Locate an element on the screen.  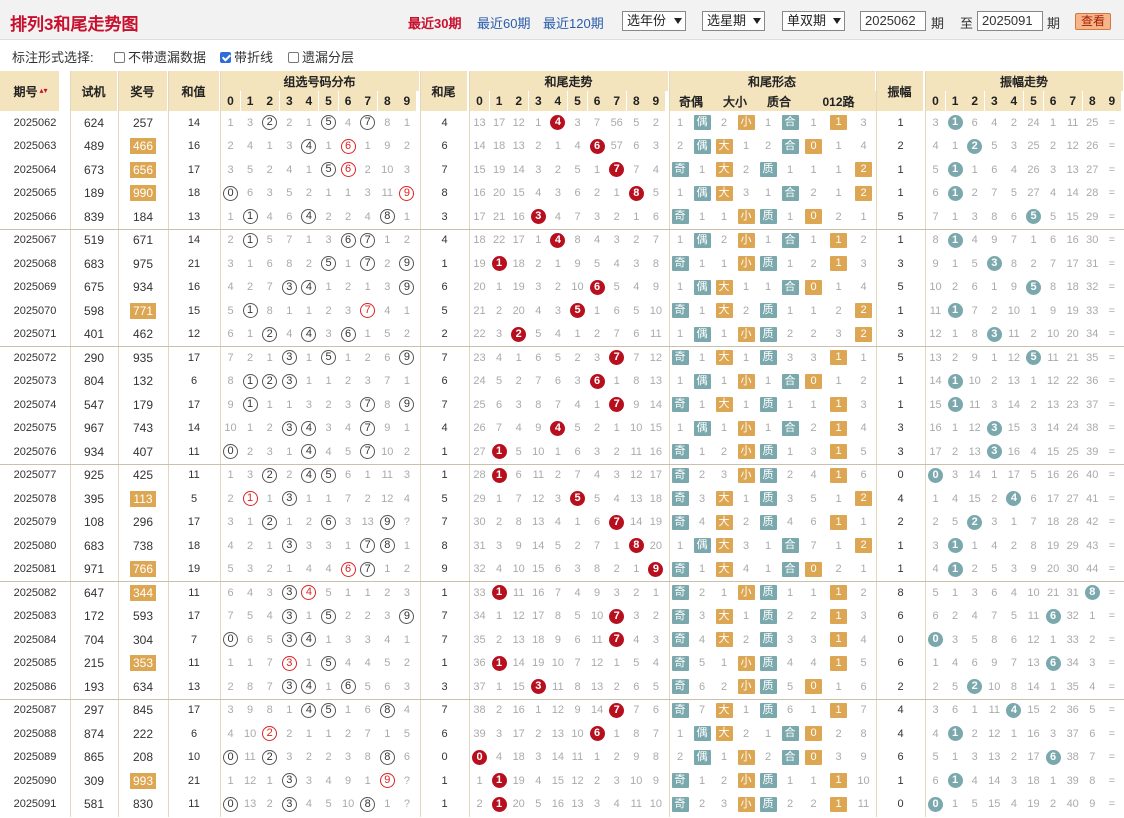
tail-trend-cell: 4 is located at coordinates (597, 476).